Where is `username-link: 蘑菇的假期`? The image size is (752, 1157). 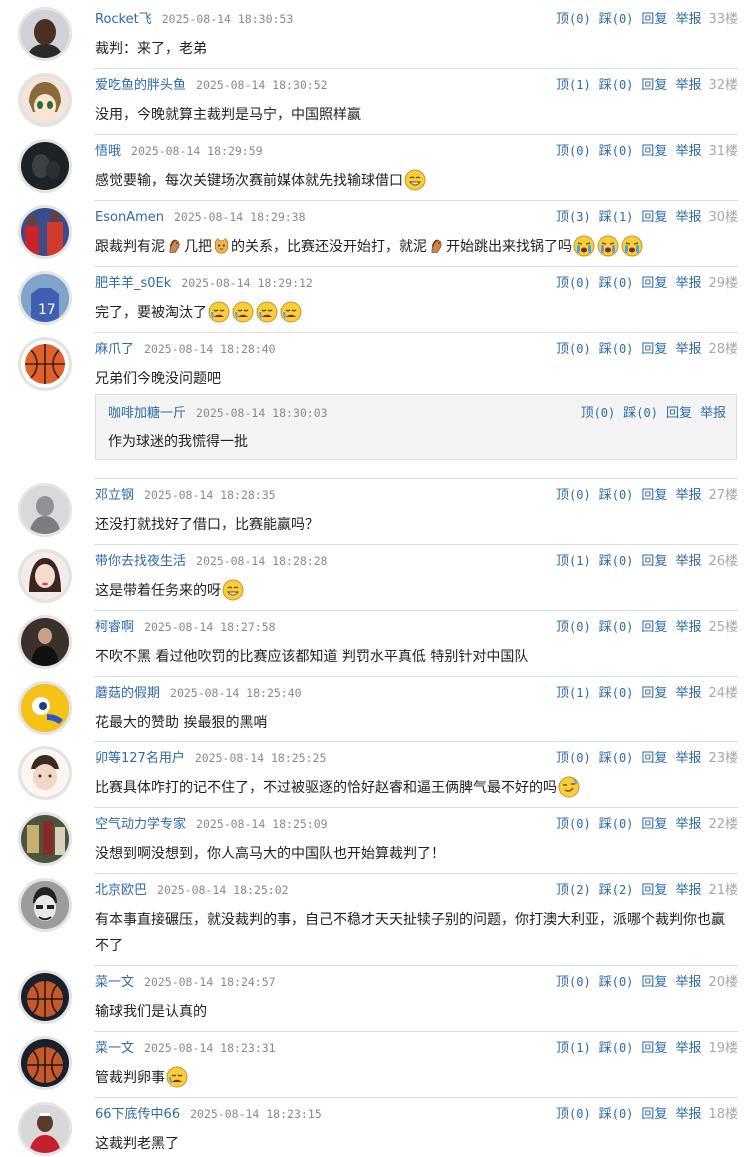
username-link: 蘑菇的假期 is located at coordinates (127, 693).